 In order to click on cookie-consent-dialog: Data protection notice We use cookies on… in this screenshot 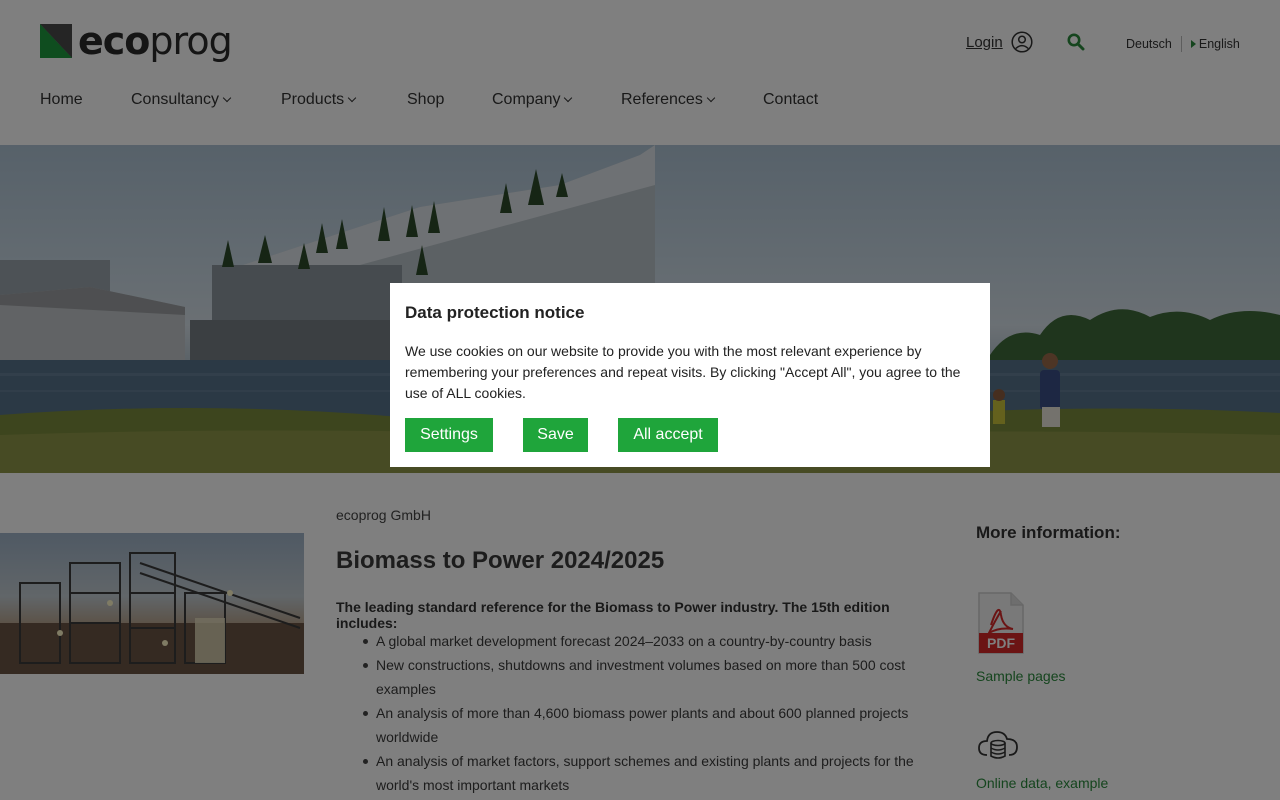, I will do `click(690, 375)`.